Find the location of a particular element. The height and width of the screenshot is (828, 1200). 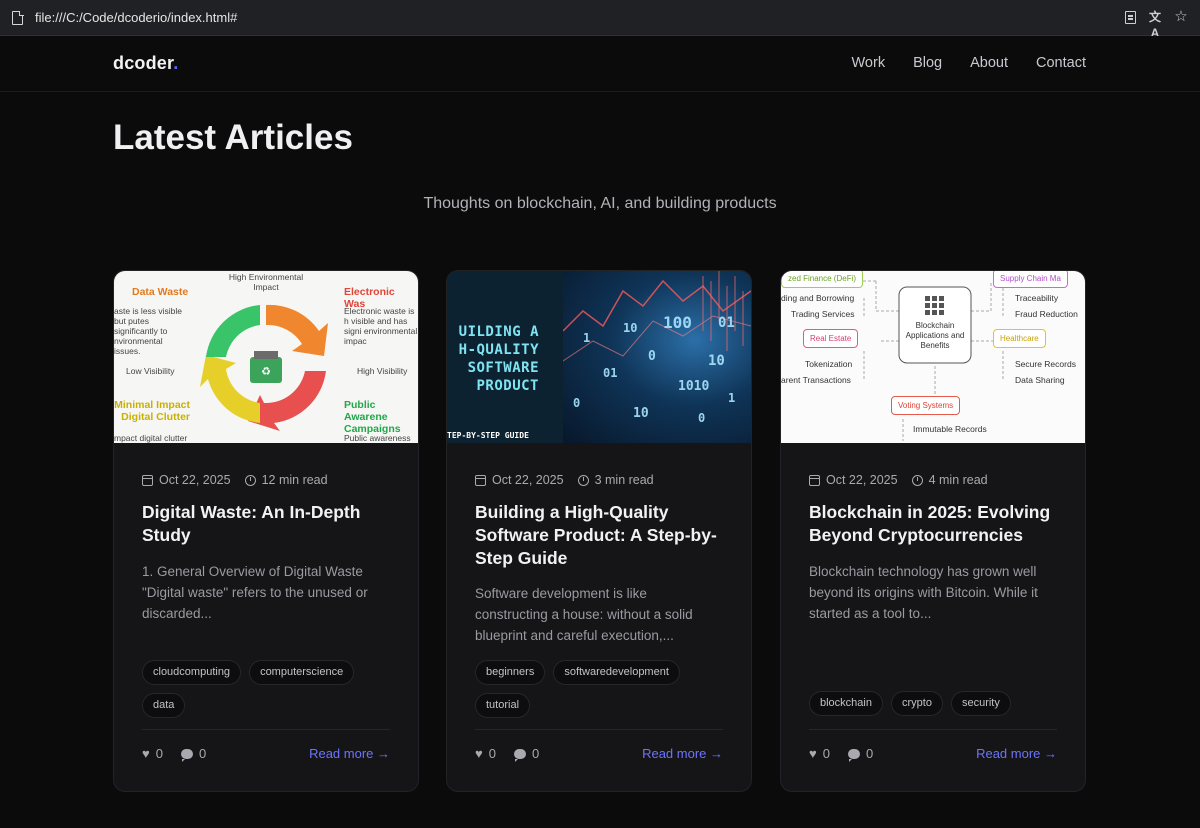

thumb-digits: 100 is located at coordinates (677, 322).